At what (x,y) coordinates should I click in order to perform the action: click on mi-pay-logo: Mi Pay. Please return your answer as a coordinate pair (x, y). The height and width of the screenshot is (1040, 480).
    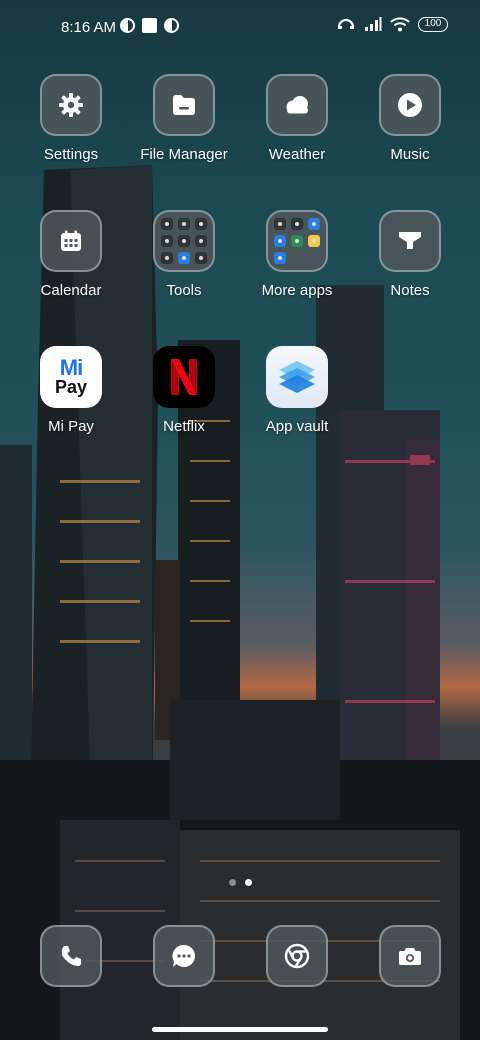
    Looking at the image, I should click on (71, 377).